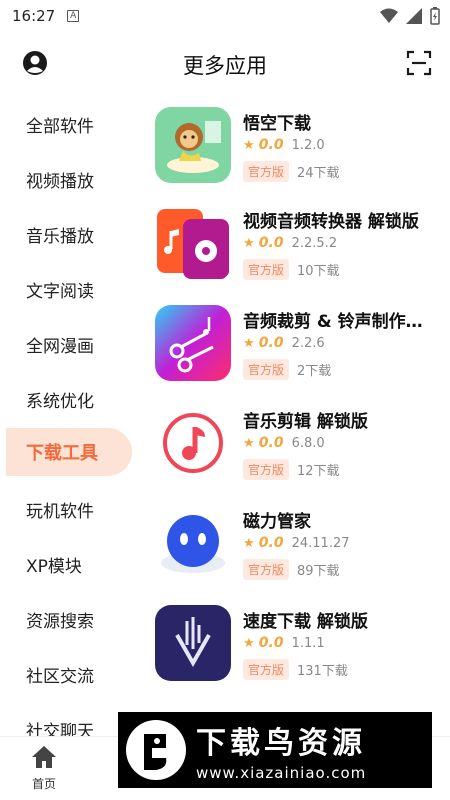 Image resolution: width=450 pixels, height=800 pixels. Describe the element at coordinates (414, 16) in the screenshot. I see `signal-icon` at that location.